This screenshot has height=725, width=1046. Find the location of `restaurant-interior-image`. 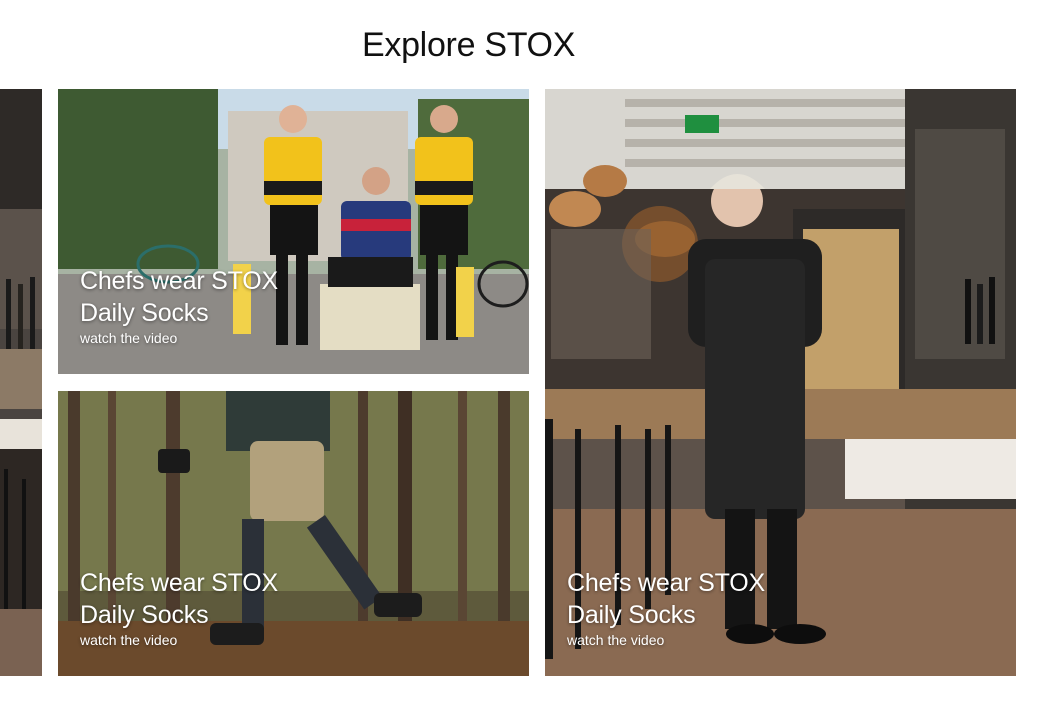

restaurant-interior-image is located at coordinates (21, 382).